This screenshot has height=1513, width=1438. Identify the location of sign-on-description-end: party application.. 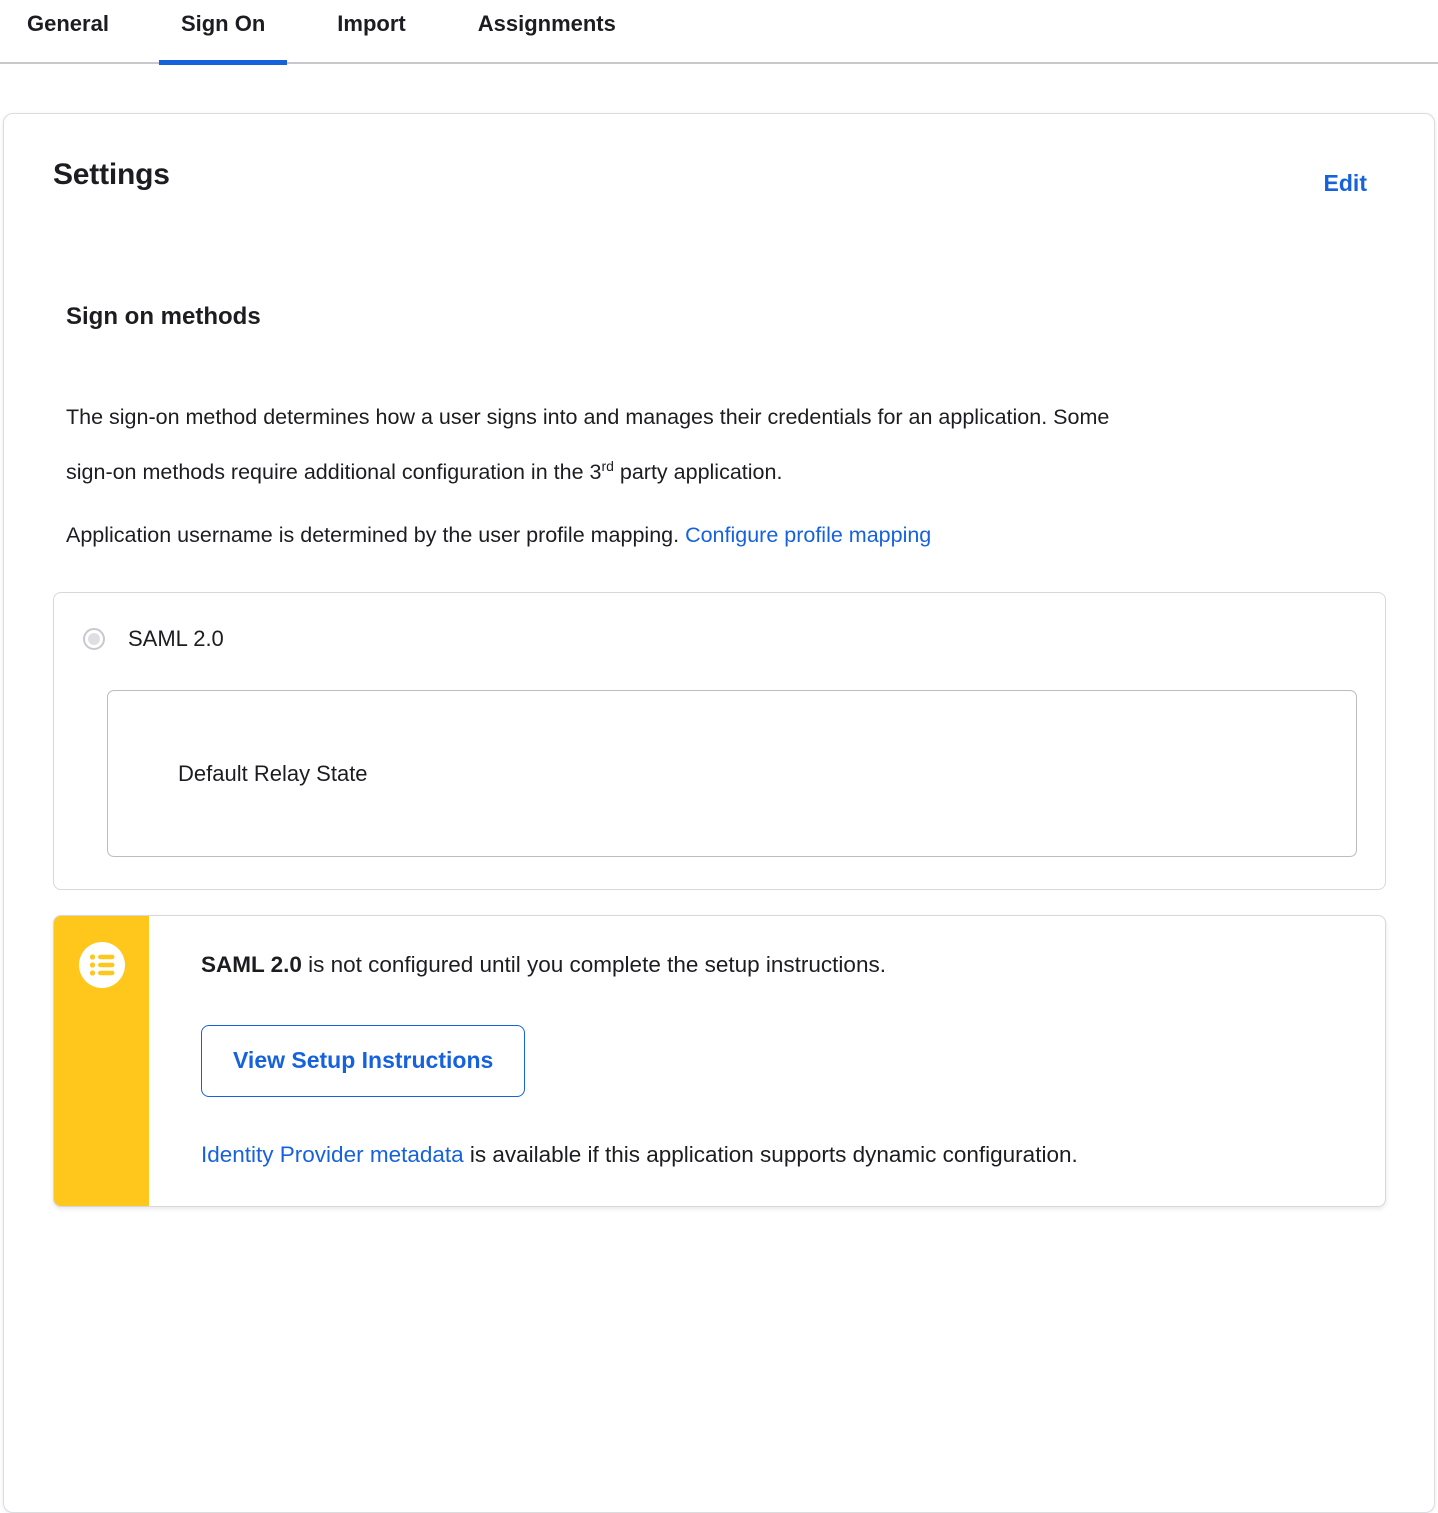
(698, 472).